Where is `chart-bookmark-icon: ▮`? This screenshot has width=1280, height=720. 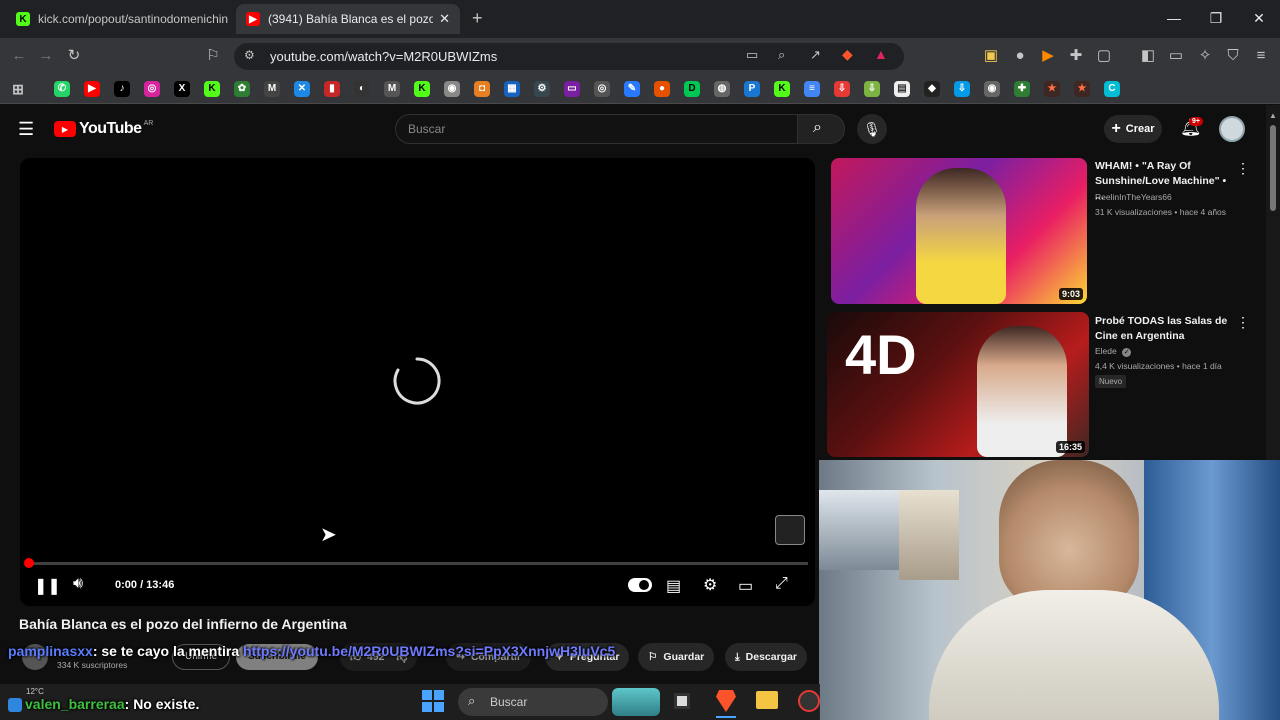
chart-bookmark-icon: ▮ is located at coordinates (332, 89).